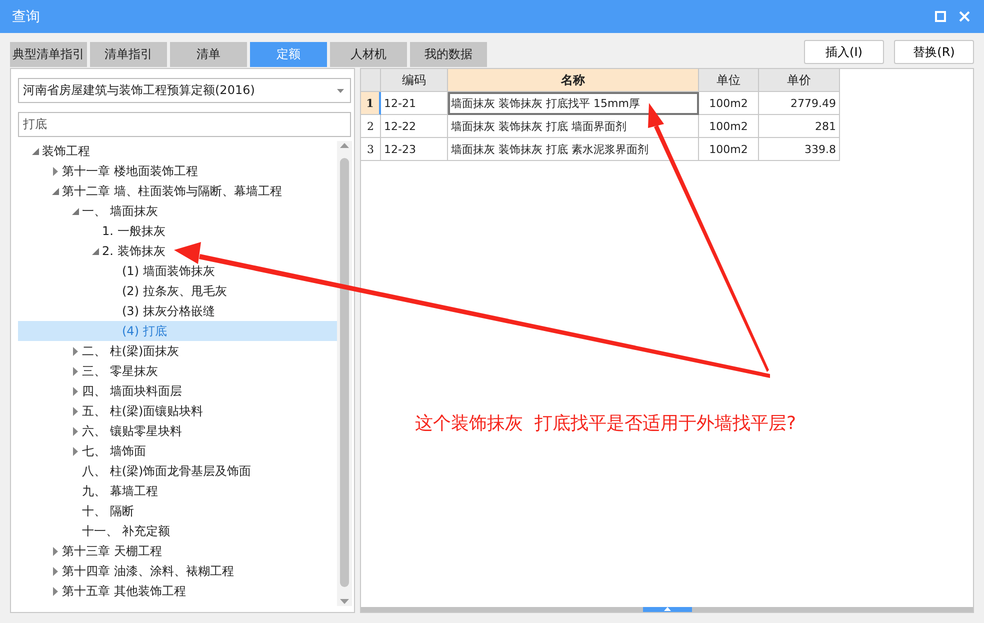 This screenshot has width=984, height=623. I want to click on tree-item: 1. 一般抹灰, so click(177, 231).